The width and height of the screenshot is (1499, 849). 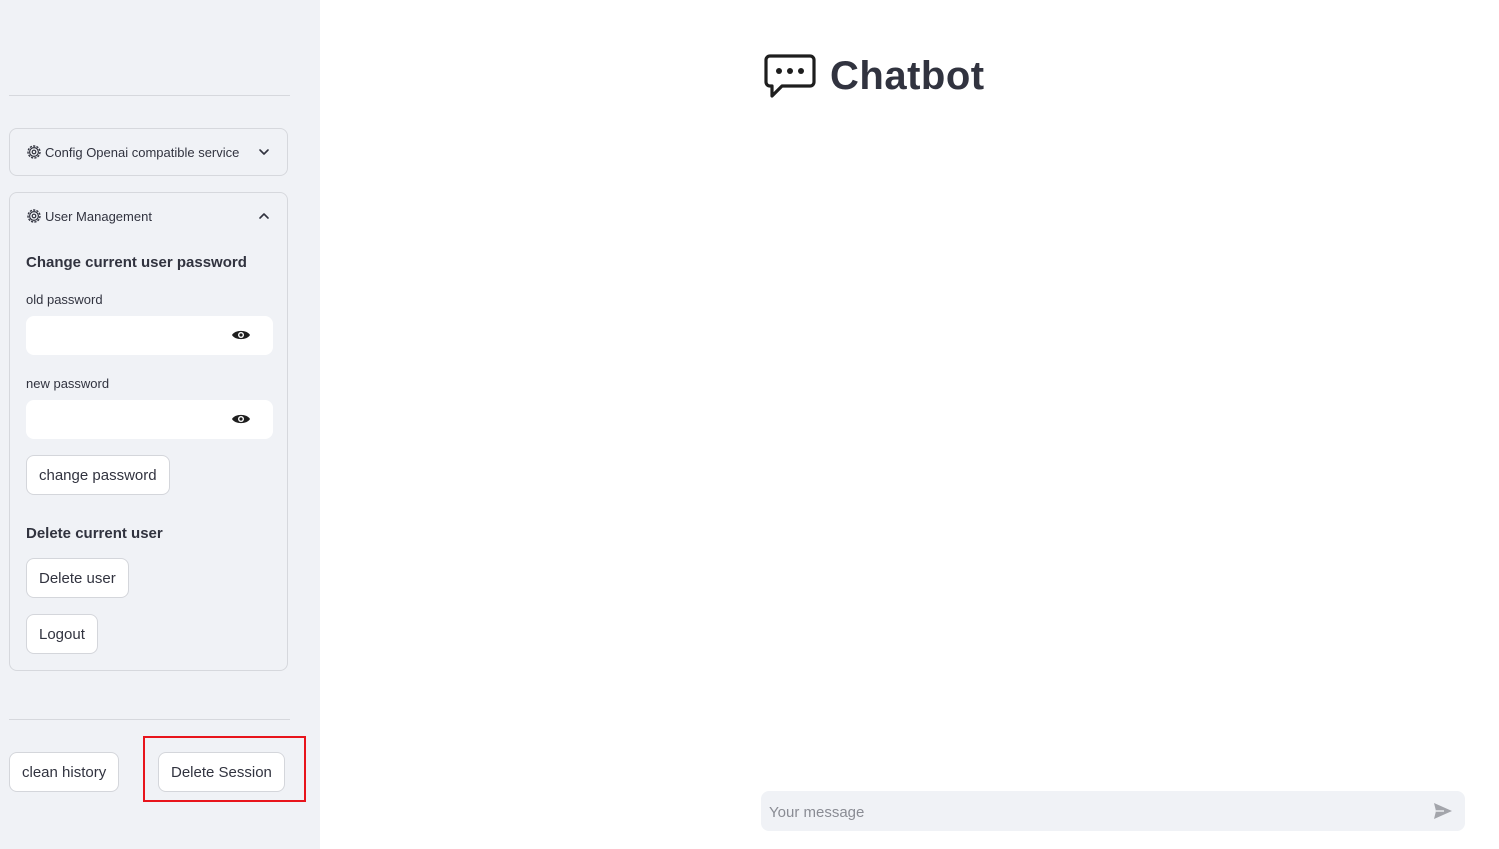 I want to click on chat-input-container, so click(x=1113, y=812).